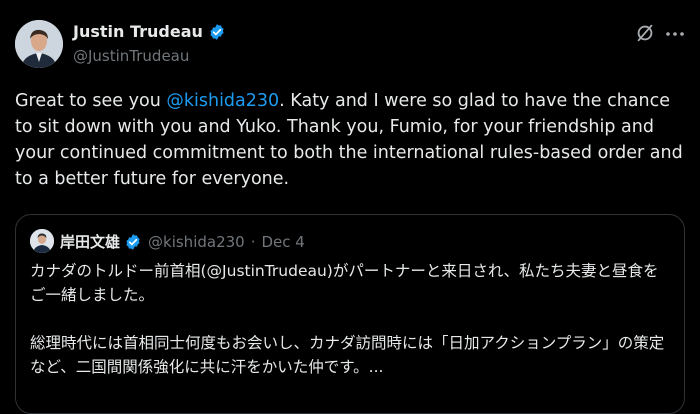  I want to click on author-name-row: Justin Trudeau, so click(149, 31).